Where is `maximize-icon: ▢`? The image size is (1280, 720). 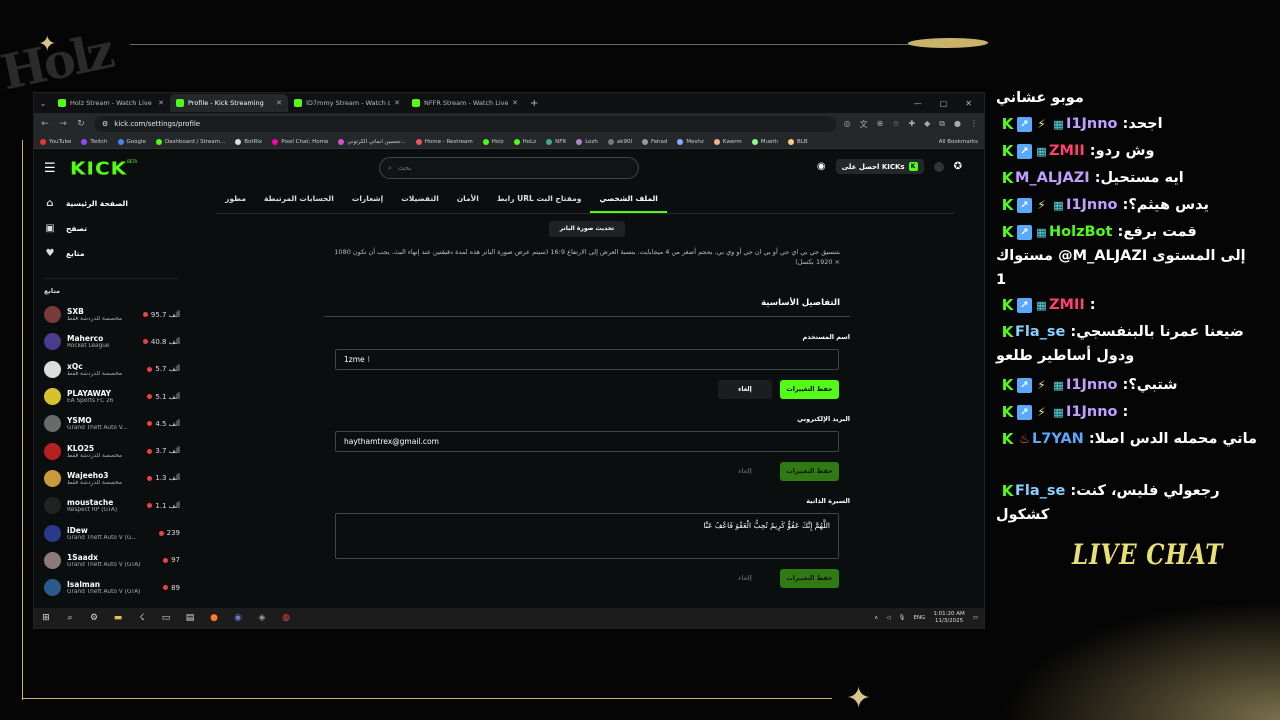
maximize-icon: ▢ is located at coordinates (944, 103).